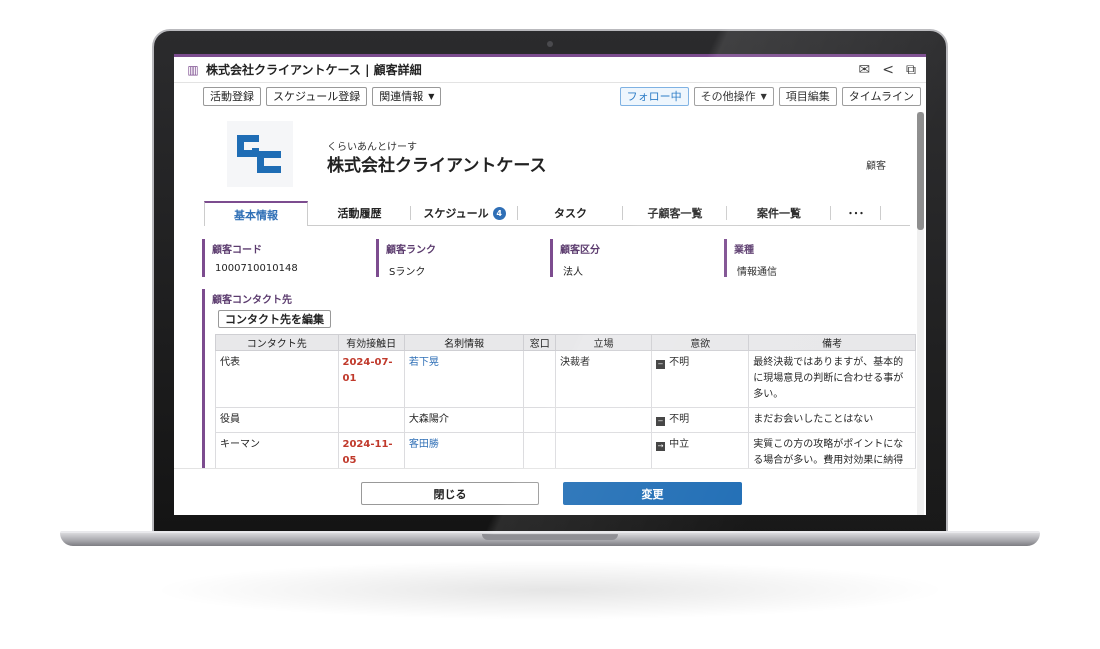 The height and width of the screenshot is (649, 1100). Describe the element at coordinates (550, 70) in the screenshot. I see `title-bar: ▥ 株式会社クライアントケース | 顧客詳細 ✉ < ⧉` at that location.